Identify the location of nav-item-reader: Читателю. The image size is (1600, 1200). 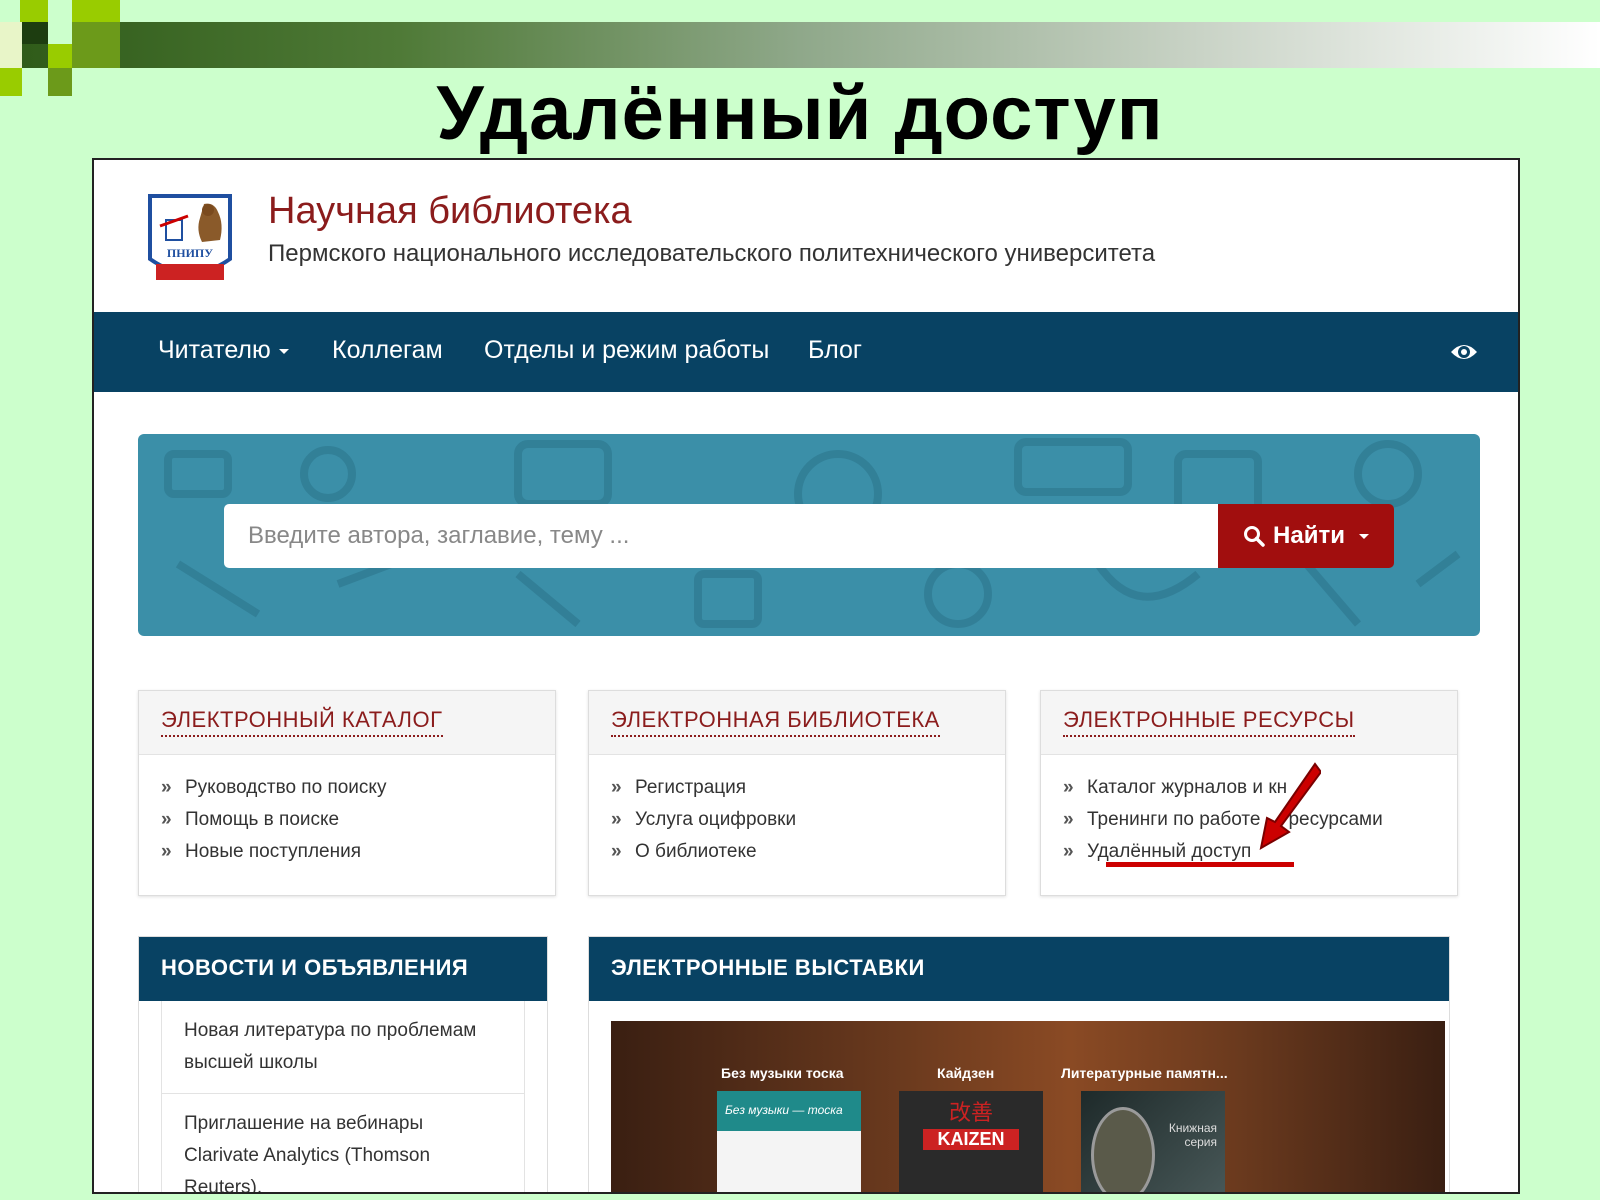
(223, 350).